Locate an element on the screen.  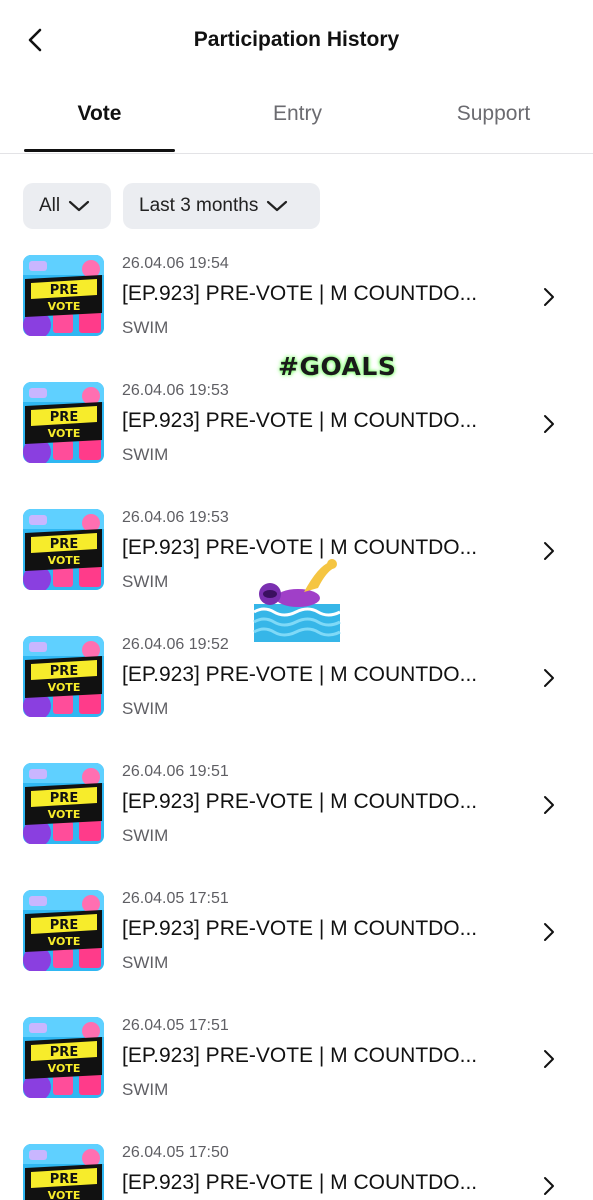
filter-period-label: Last 3 months is located at coordinates (199, 205).